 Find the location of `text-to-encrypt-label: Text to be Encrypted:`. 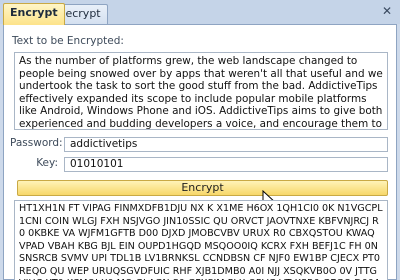

text-to-encrypt-label: Text to be Encrypted: is located at coordinates (68, 41).